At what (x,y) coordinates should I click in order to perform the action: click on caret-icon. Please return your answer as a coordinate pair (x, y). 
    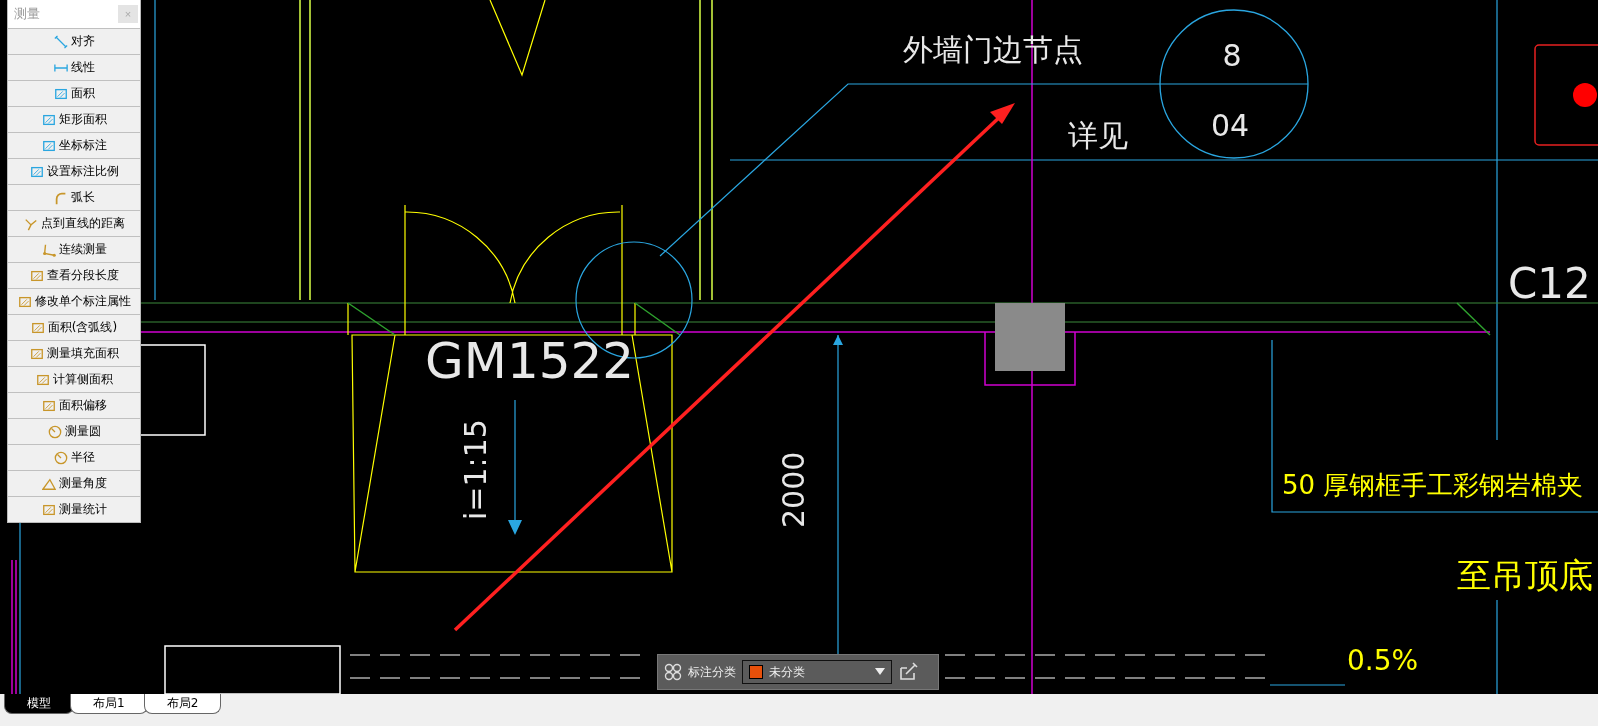
    Looking at the image, I should click on (880, 672).